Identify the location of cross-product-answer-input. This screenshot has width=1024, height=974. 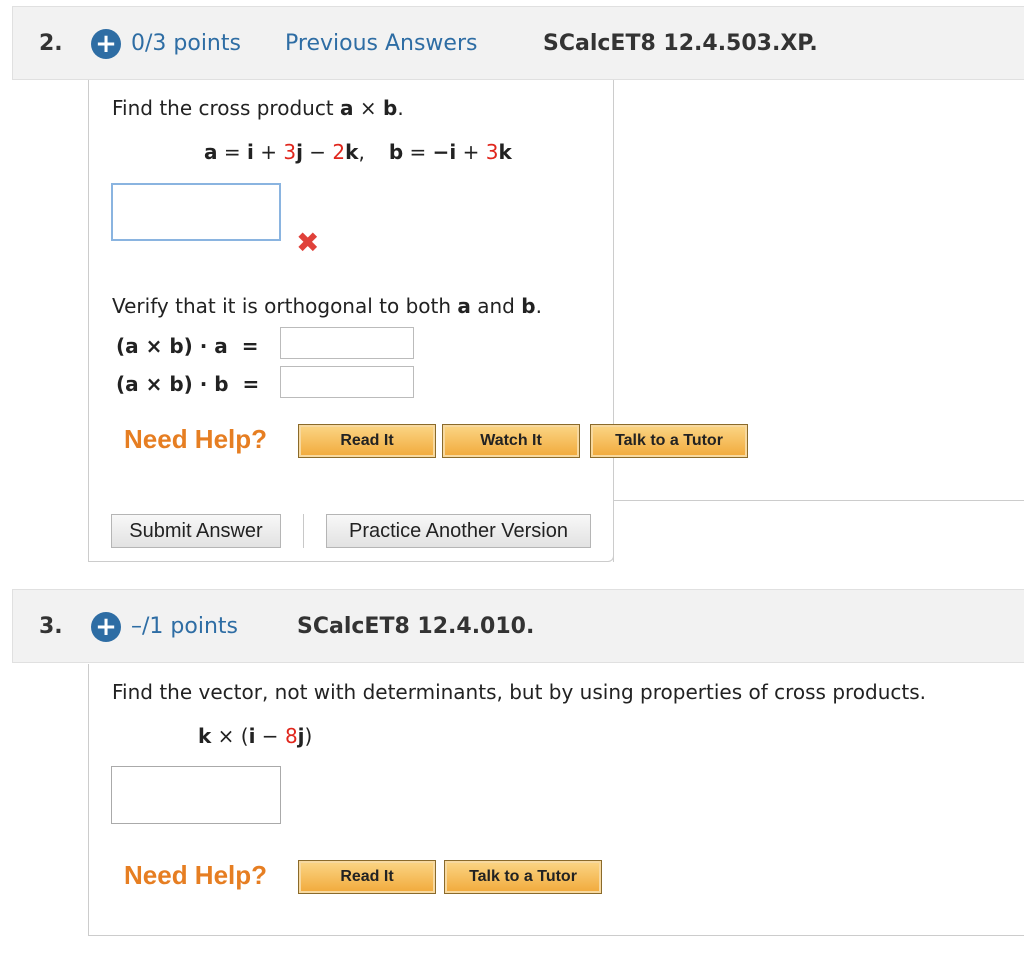
(196, 212).